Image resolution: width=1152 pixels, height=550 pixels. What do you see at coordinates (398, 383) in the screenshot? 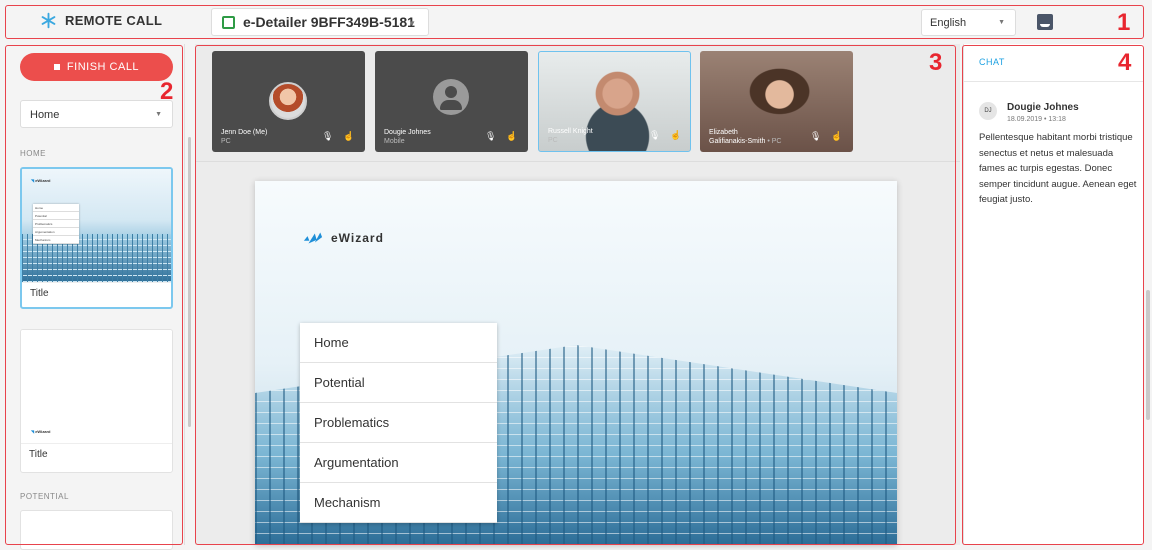
I see `slide-menu-item-potential: Potential` at bounding box center [398, 383].